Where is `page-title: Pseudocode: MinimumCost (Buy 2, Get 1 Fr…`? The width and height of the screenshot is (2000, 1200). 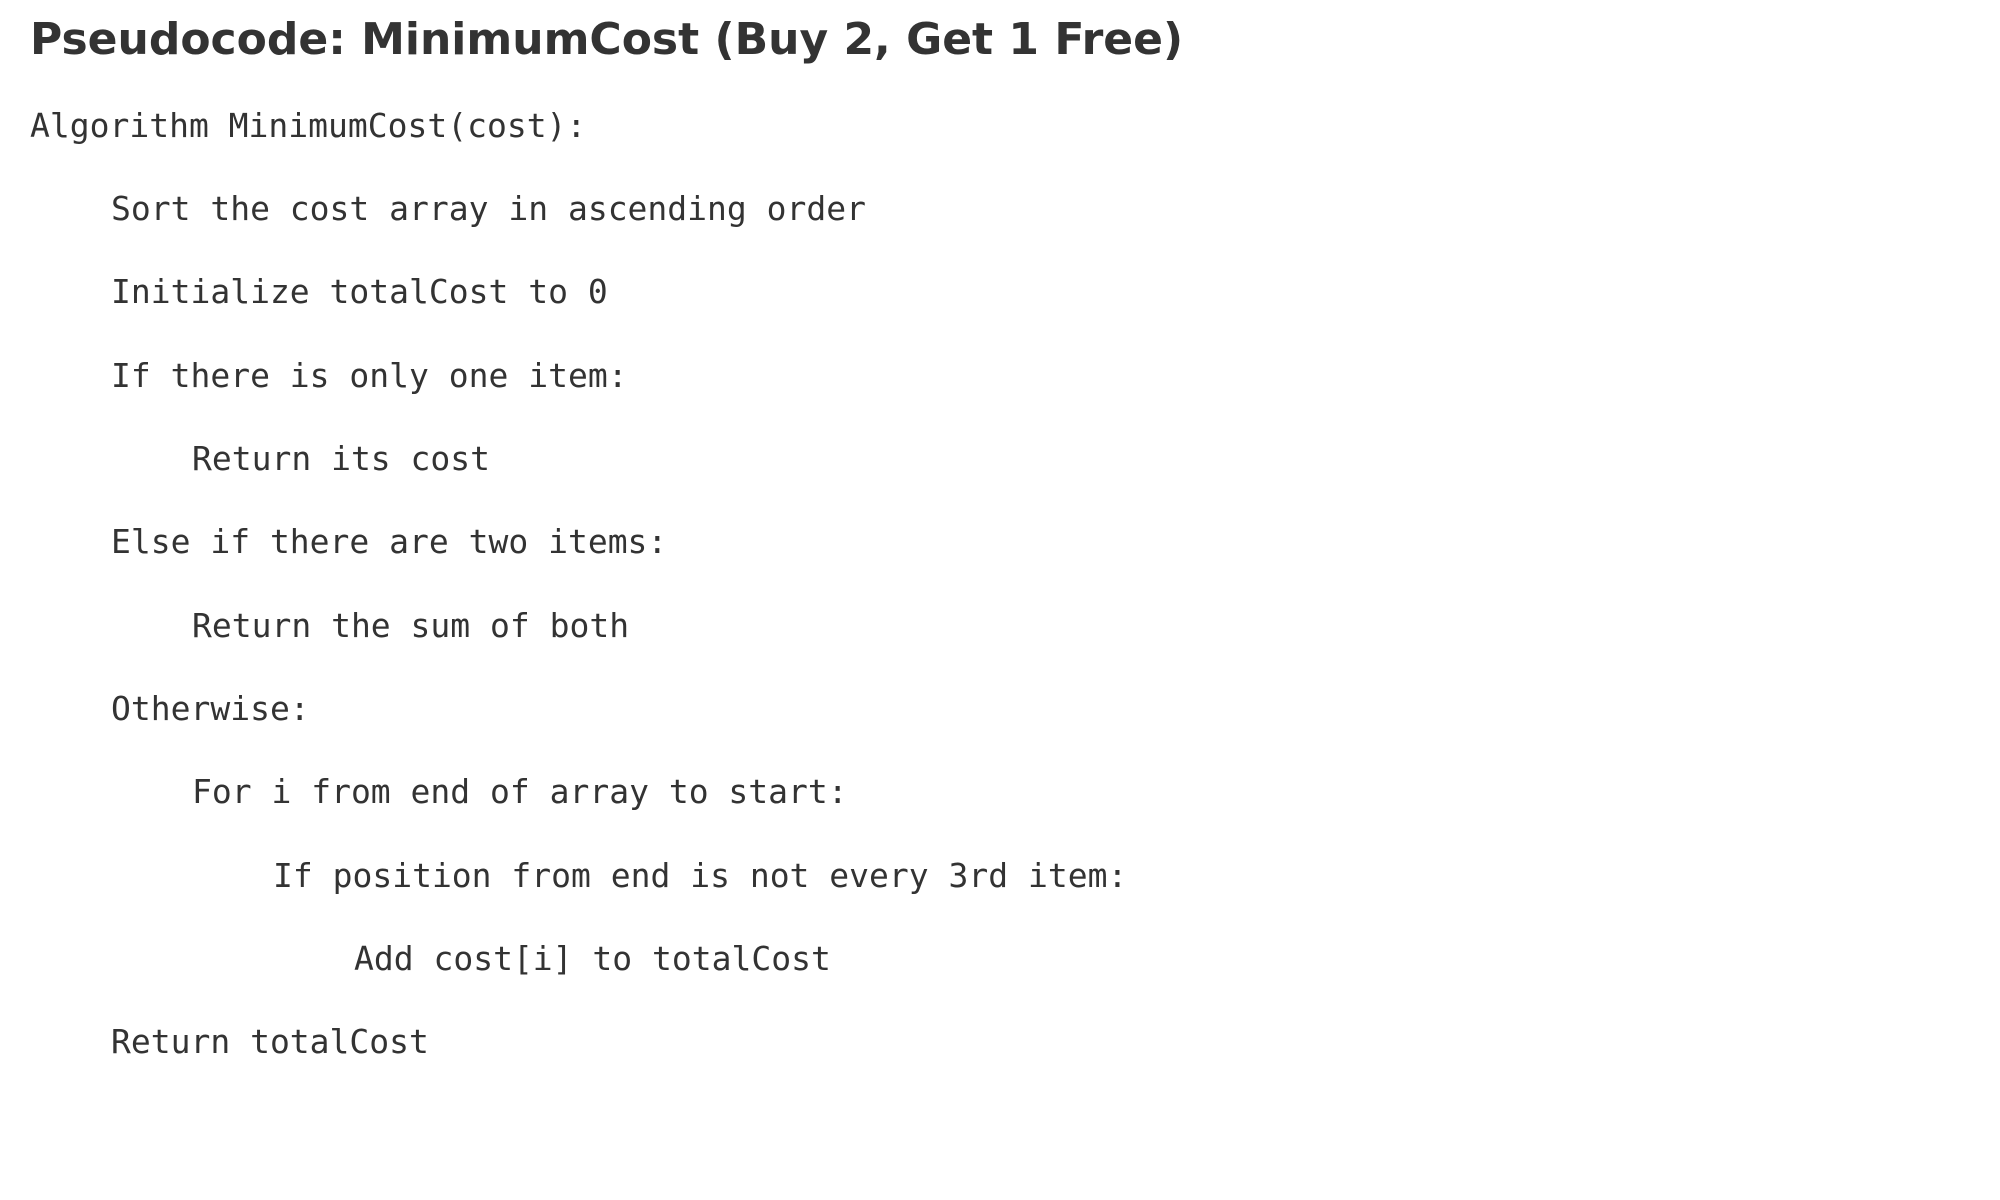
page-title: Pseudocode: MinimumCost (Buy 2, Get 1 Fr… is located at coordinates (607, 39).